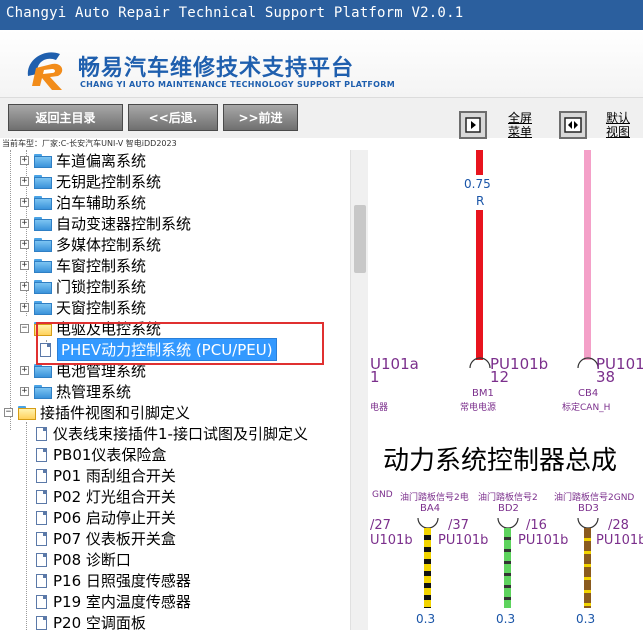 This screenshot has width=643, height=630. I want to click on tree-item: + 车窗控制系统, so click(83, 265).